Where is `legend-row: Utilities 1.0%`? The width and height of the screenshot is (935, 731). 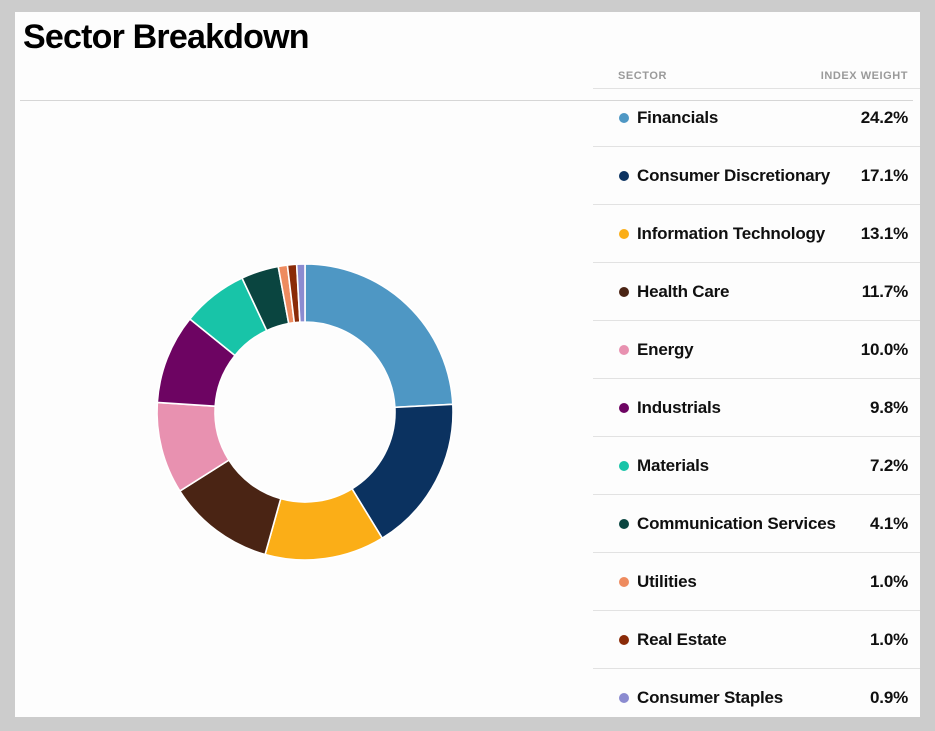 legend-row: Utilities 1.0% is located at coordinates (756, 581).